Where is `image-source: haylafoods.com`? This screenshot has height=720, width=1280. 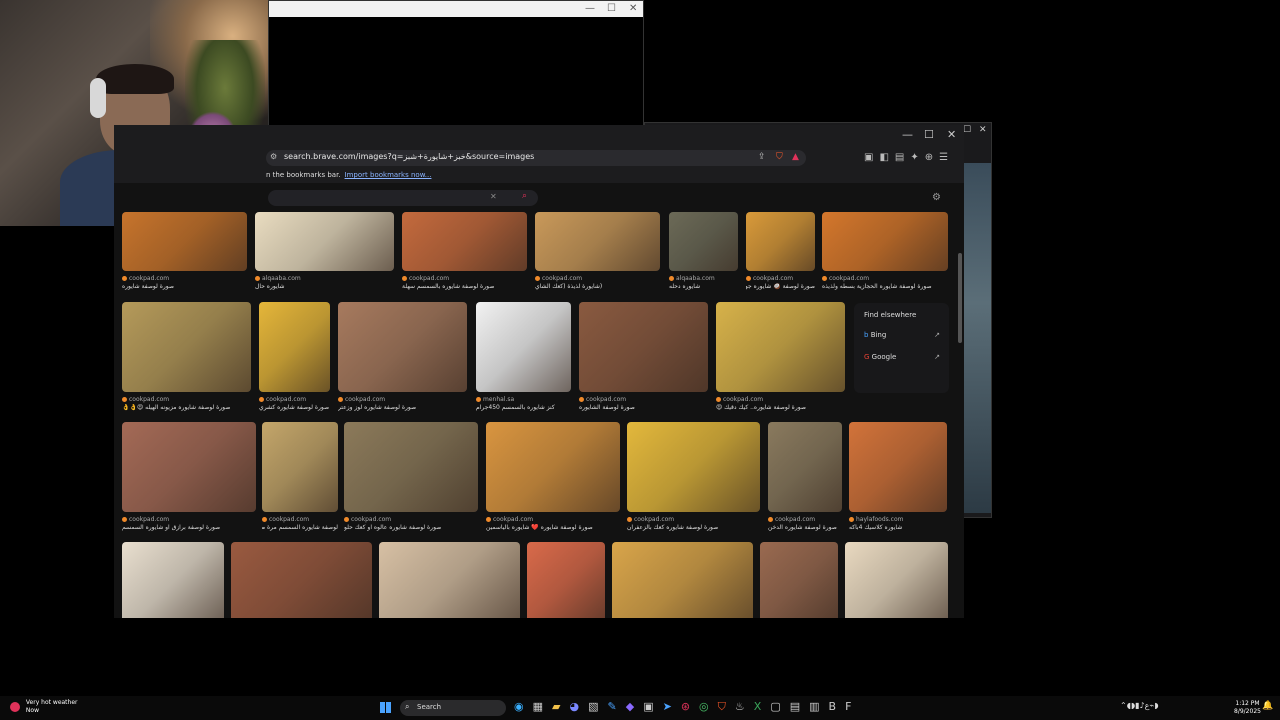 image-source: haylafoods.com is located at coordinates (876, 519).